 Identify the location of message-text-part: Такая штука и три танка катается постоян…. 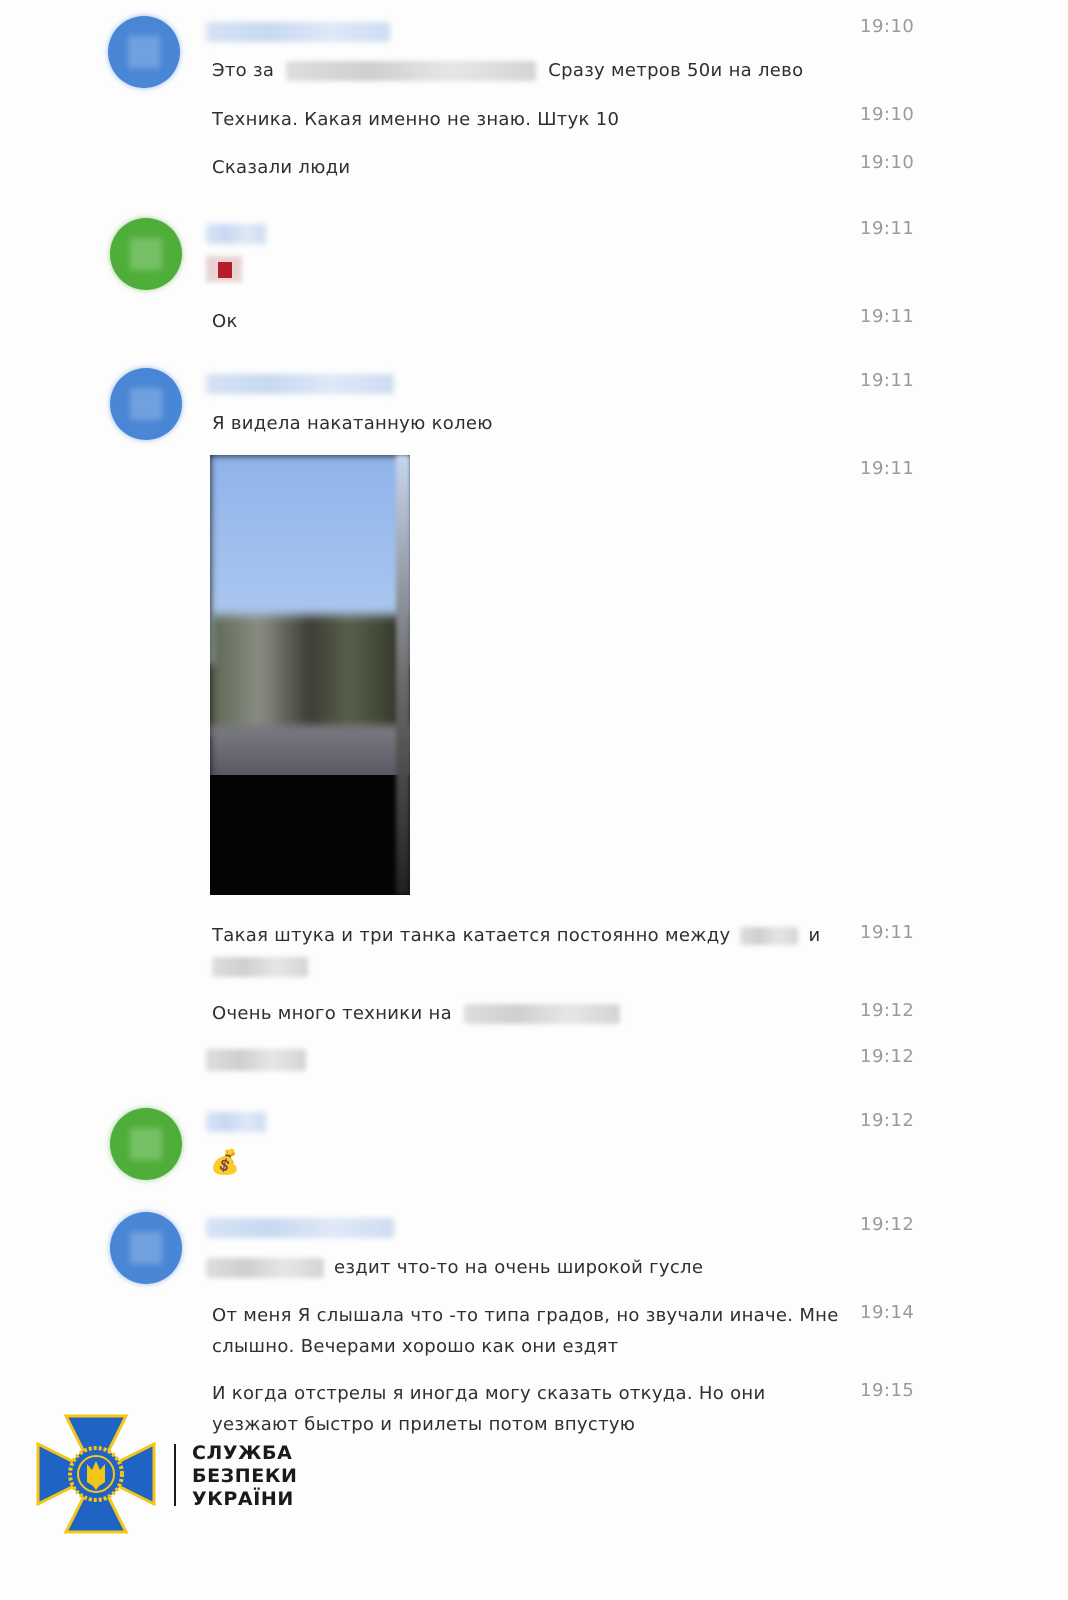
(471, 935).